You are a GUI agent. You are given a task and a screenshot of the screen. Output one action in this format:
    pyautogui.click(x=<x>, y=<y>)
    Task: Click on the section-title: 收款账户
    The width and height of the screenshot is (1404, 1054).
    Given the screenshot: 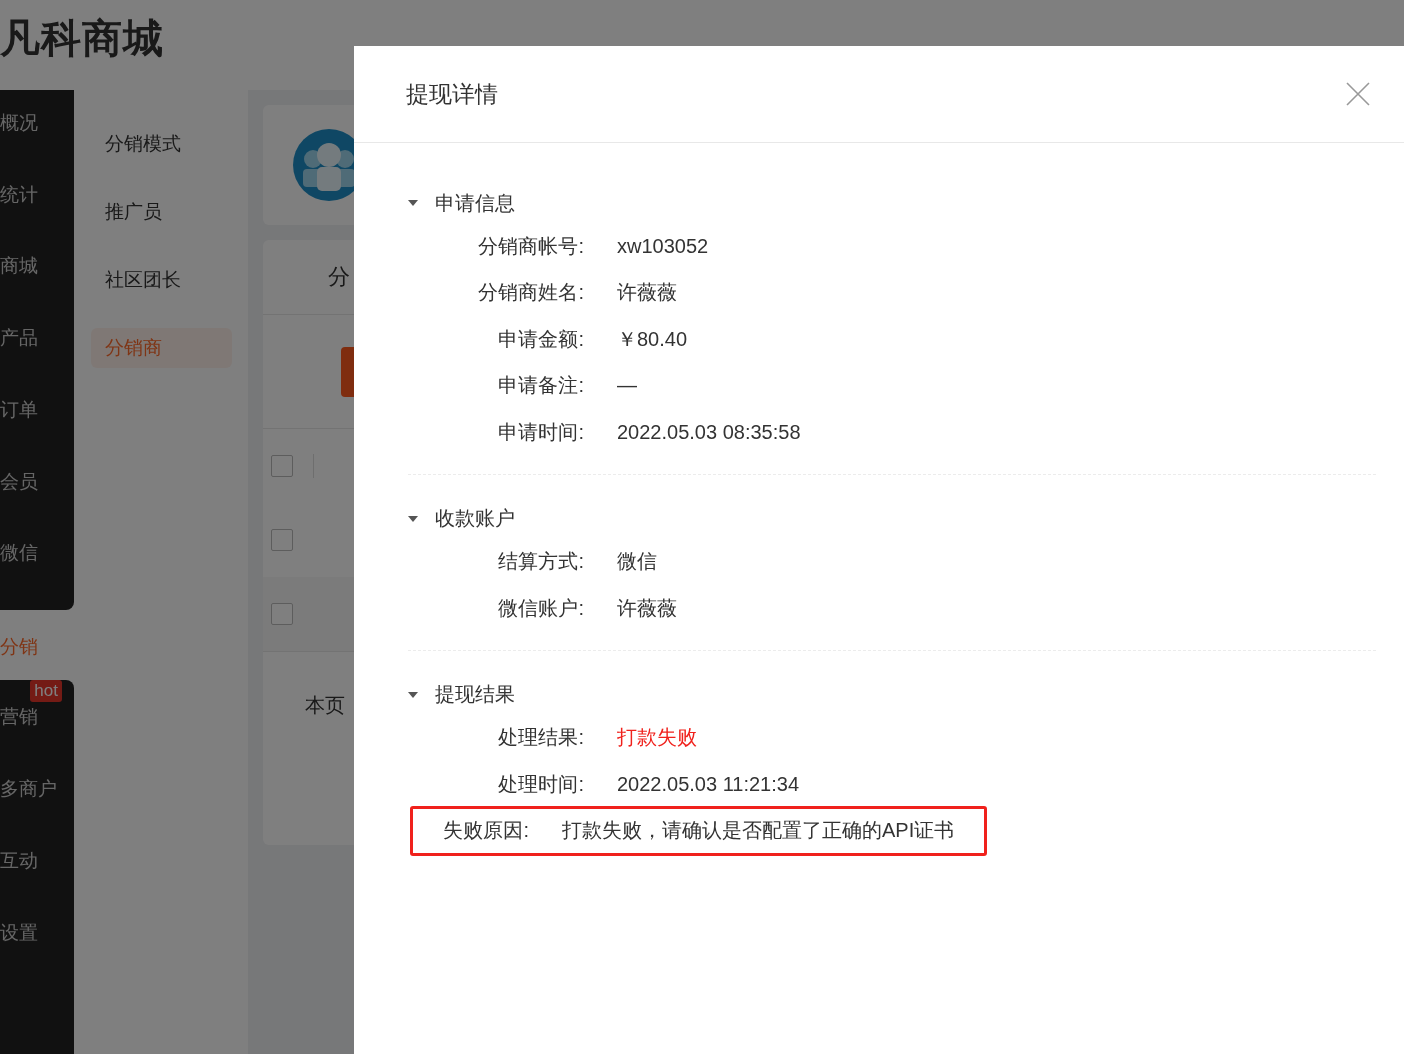 What is the action you would take?
    pyautogui.click(x=475, y=518)
    